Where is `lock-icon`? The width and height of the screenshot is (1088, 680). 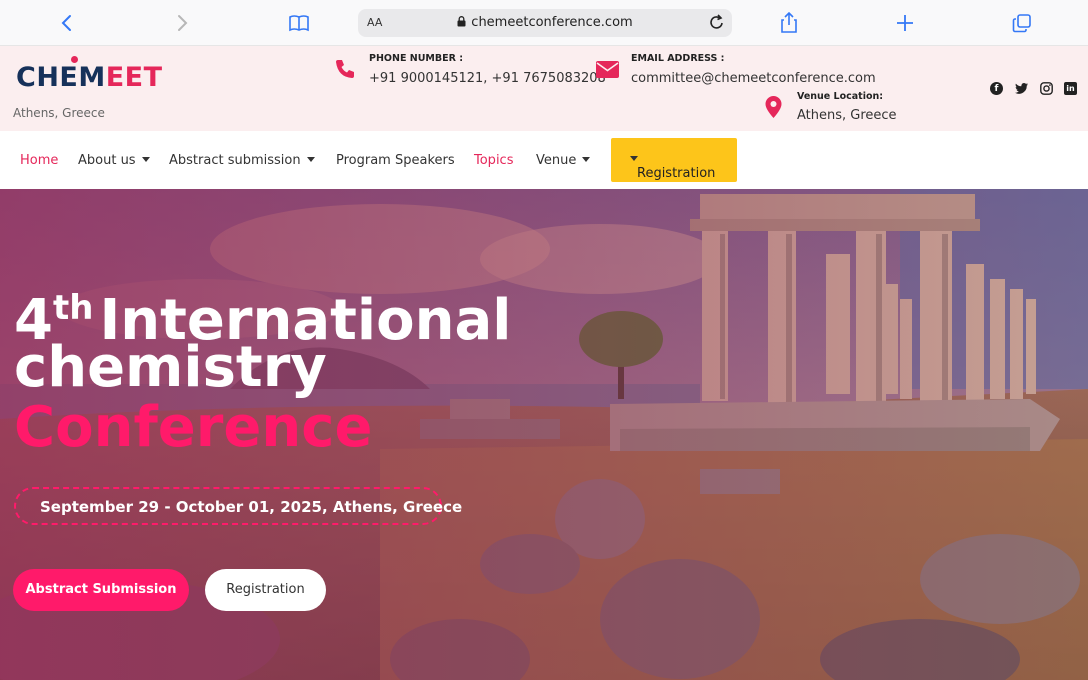 lock-icon is located at coordinates (461, 23).